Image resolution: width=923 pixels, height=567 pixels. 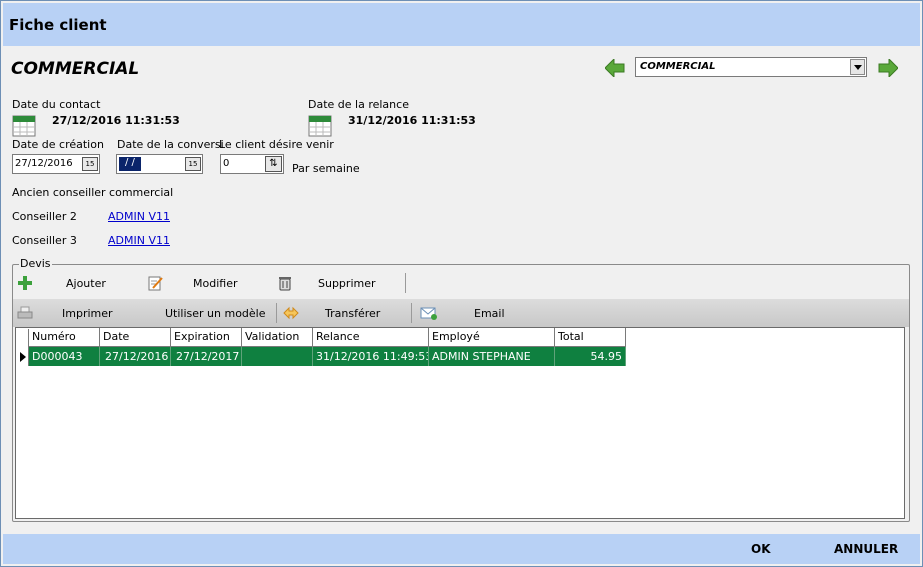 I want to click on conseiller2-label: Conseiller 2, so click(x=44, y=216).